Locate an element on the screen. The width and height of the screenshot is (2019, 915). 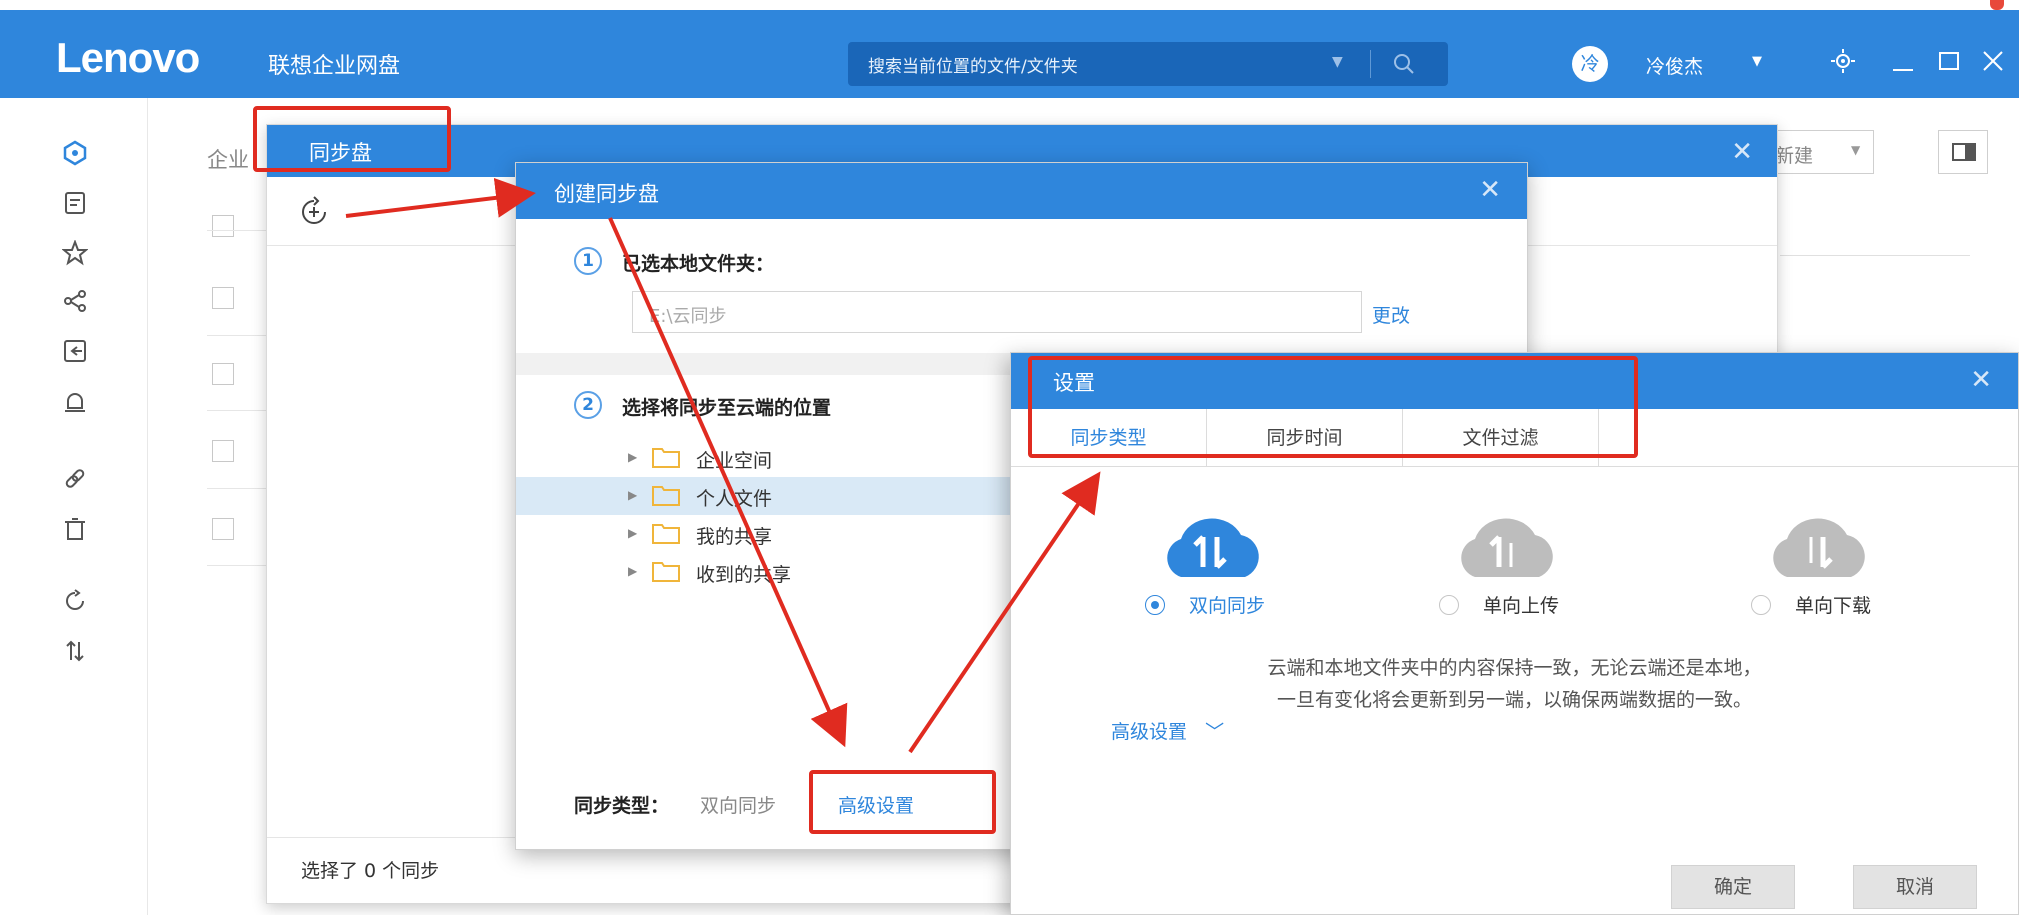
user-menu-chevron-icon: ▼ is located at coordinates (1757, 61).